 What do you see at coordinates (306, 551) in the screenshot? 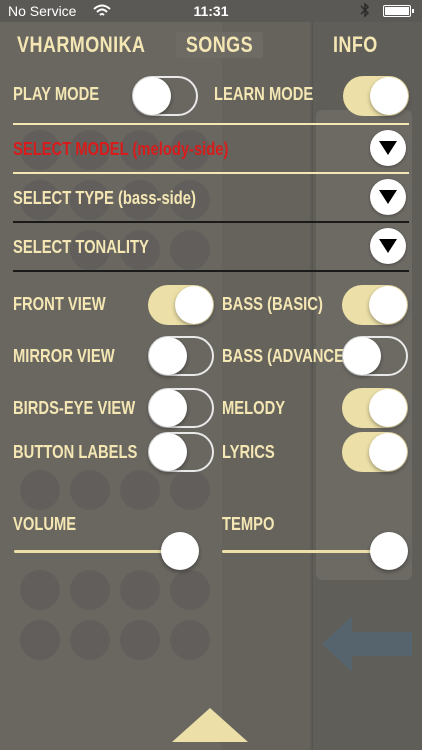
I see `tempo-slider-track` at bounding box center [306, 551].